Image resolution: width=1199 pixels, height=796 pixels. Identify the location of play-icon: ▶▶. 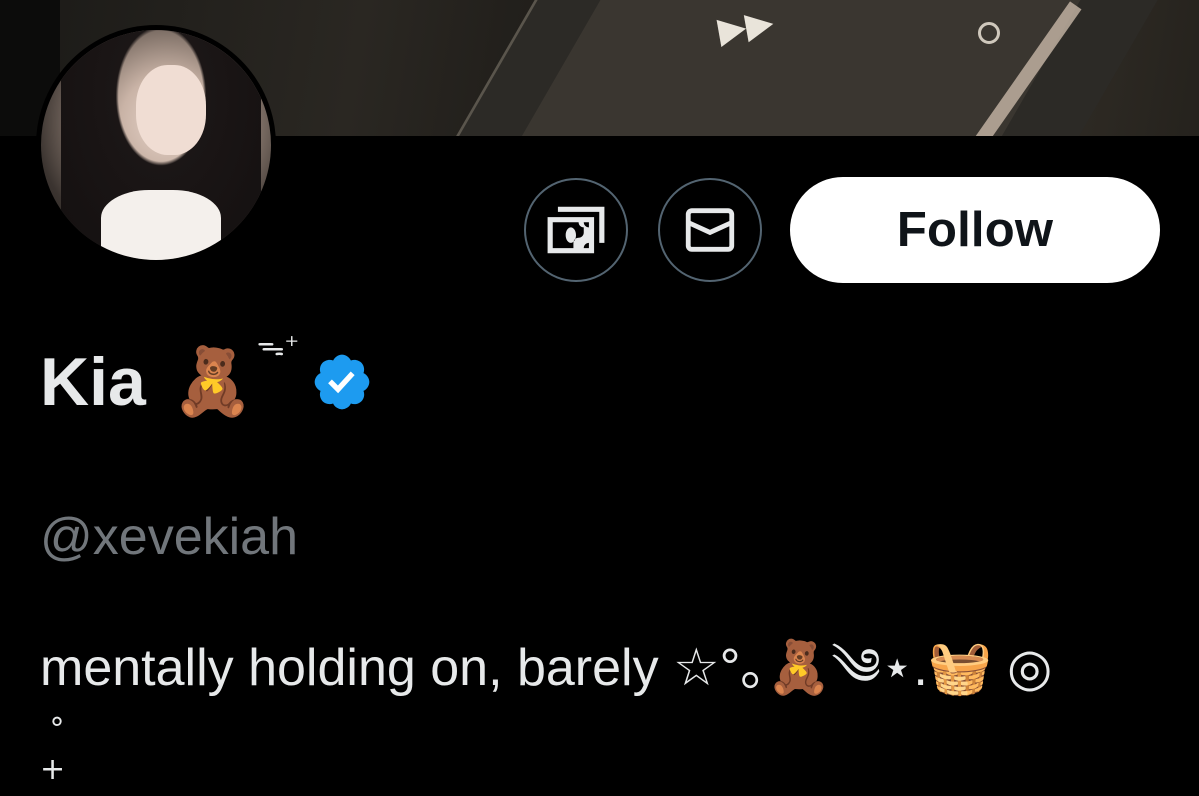
(745, 25).